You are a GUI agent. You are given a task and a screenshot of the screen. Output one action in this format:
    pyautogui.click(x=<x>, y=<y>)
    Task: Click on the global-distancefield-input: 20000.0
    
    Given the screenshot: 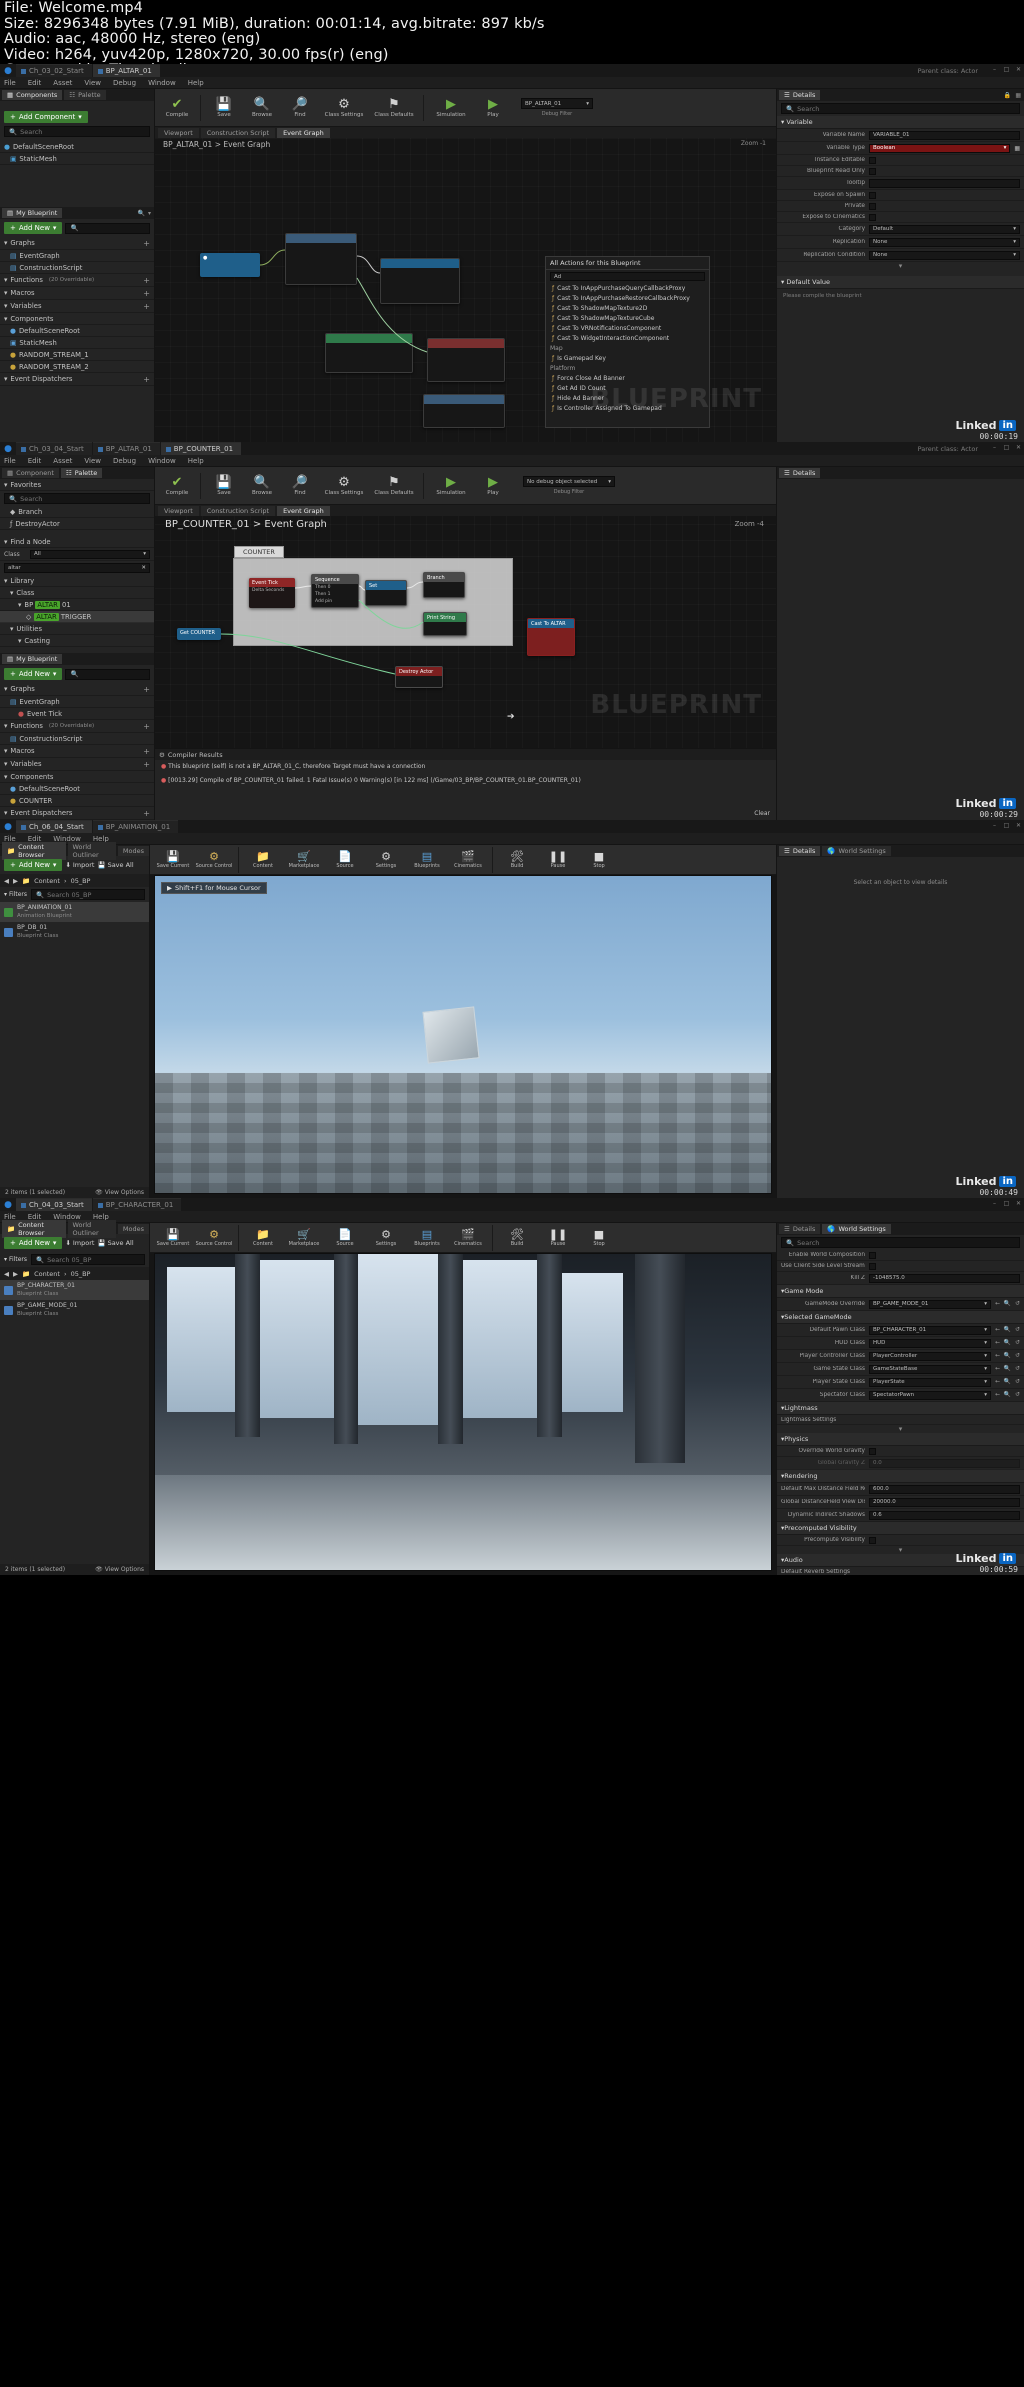 What is the action you would take?
    pyautogui.click(x=944, y=1502)
    